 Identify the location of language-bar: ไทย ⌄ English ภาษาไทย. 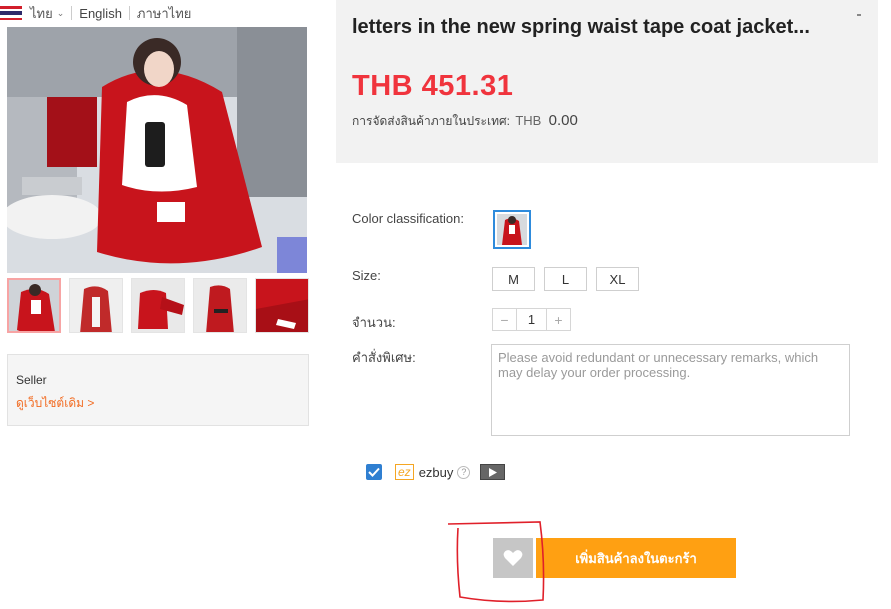
(100, 13).